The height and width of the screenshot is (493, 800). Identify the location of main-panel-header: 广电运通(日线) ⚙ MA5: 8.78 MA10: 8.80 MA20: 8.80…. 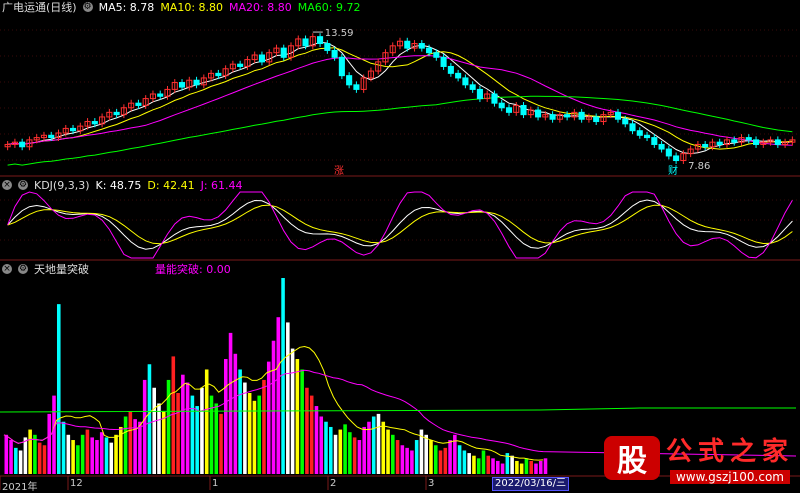
(180, 7).